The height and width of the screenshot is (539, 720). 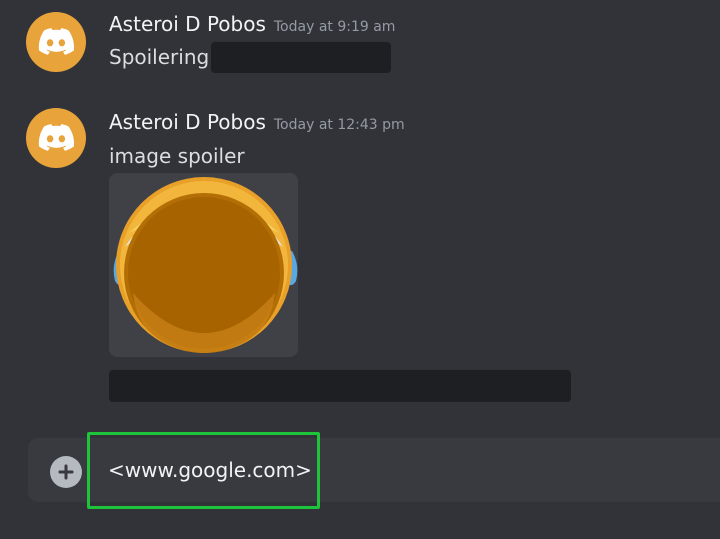 What do you see at coordinates (210, 470) in the screenshot?
I see `message-input: <www.google.com>` at bounding box center [210, 470].